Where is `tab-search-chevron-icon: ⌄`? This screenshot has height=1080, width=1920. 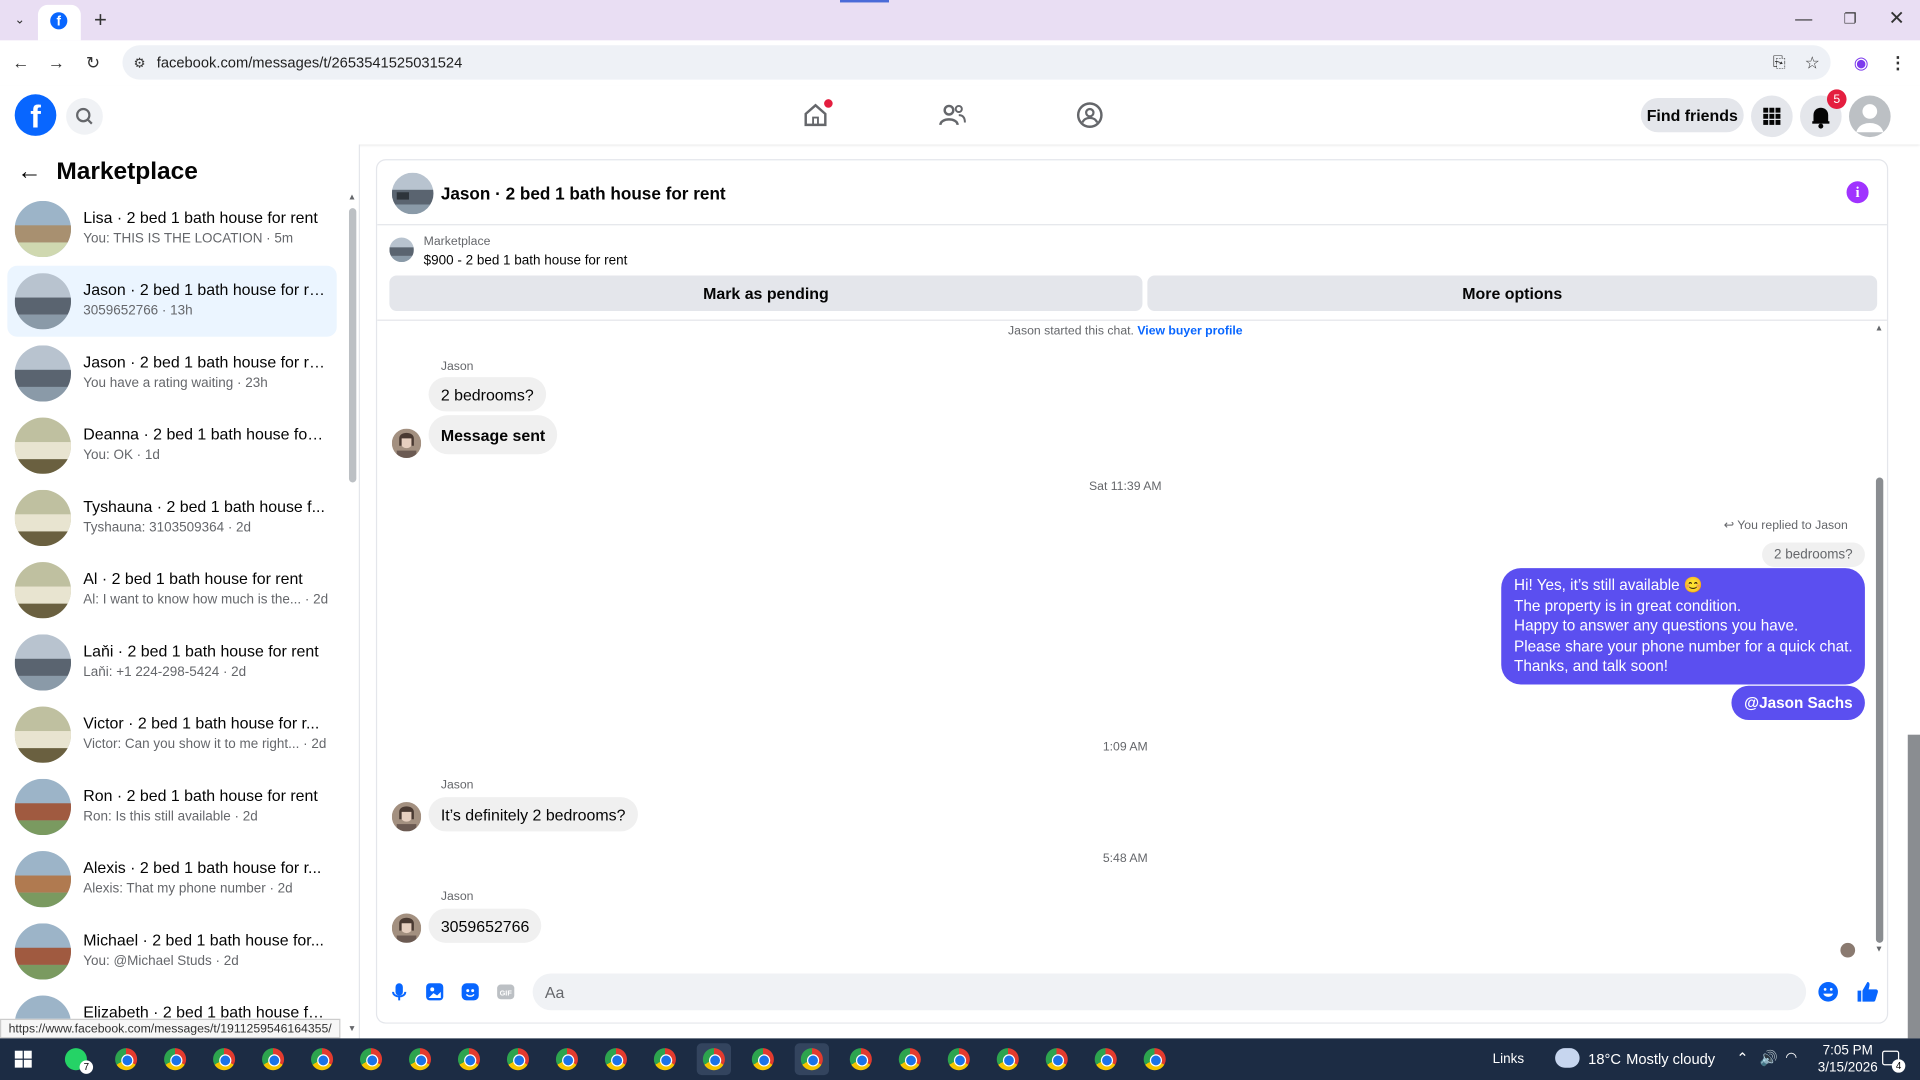
tab-search-chevron-icon: ⌄ is located at coordinates (20, 20).